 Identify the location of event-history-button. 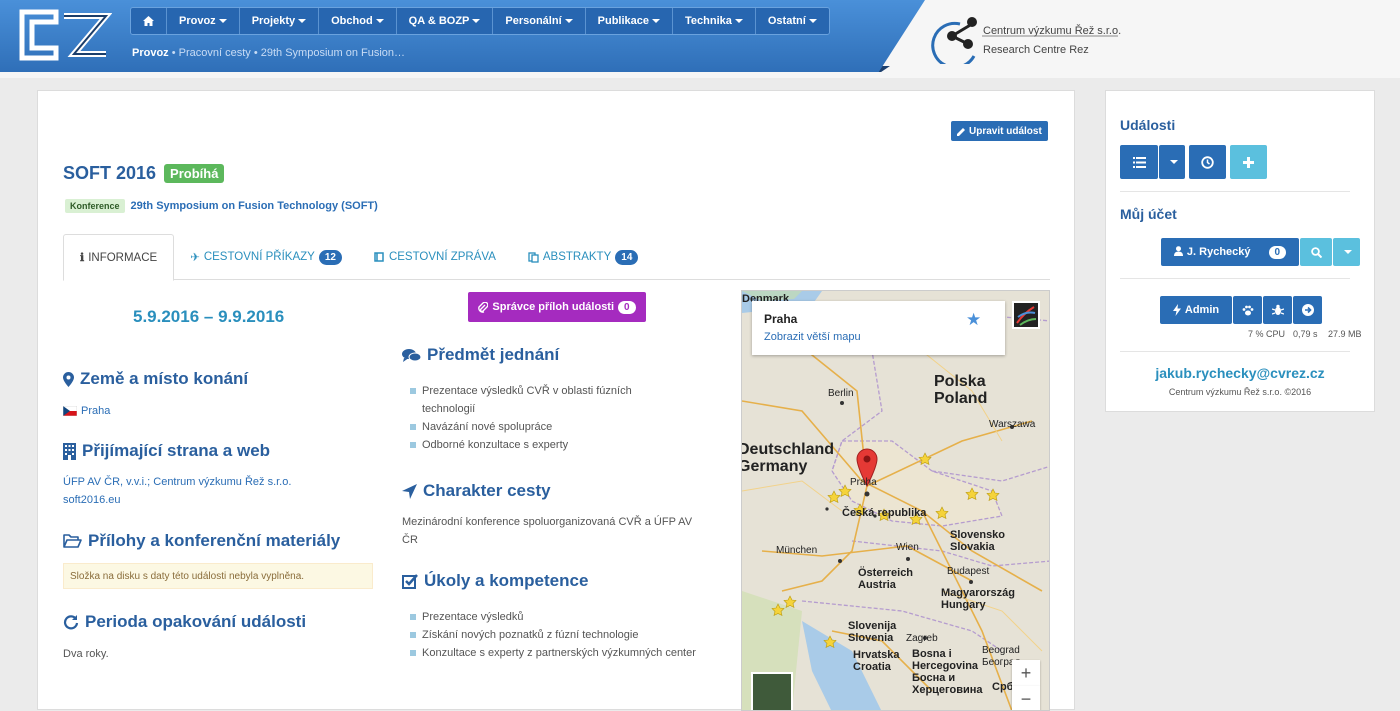
(1207, 162).